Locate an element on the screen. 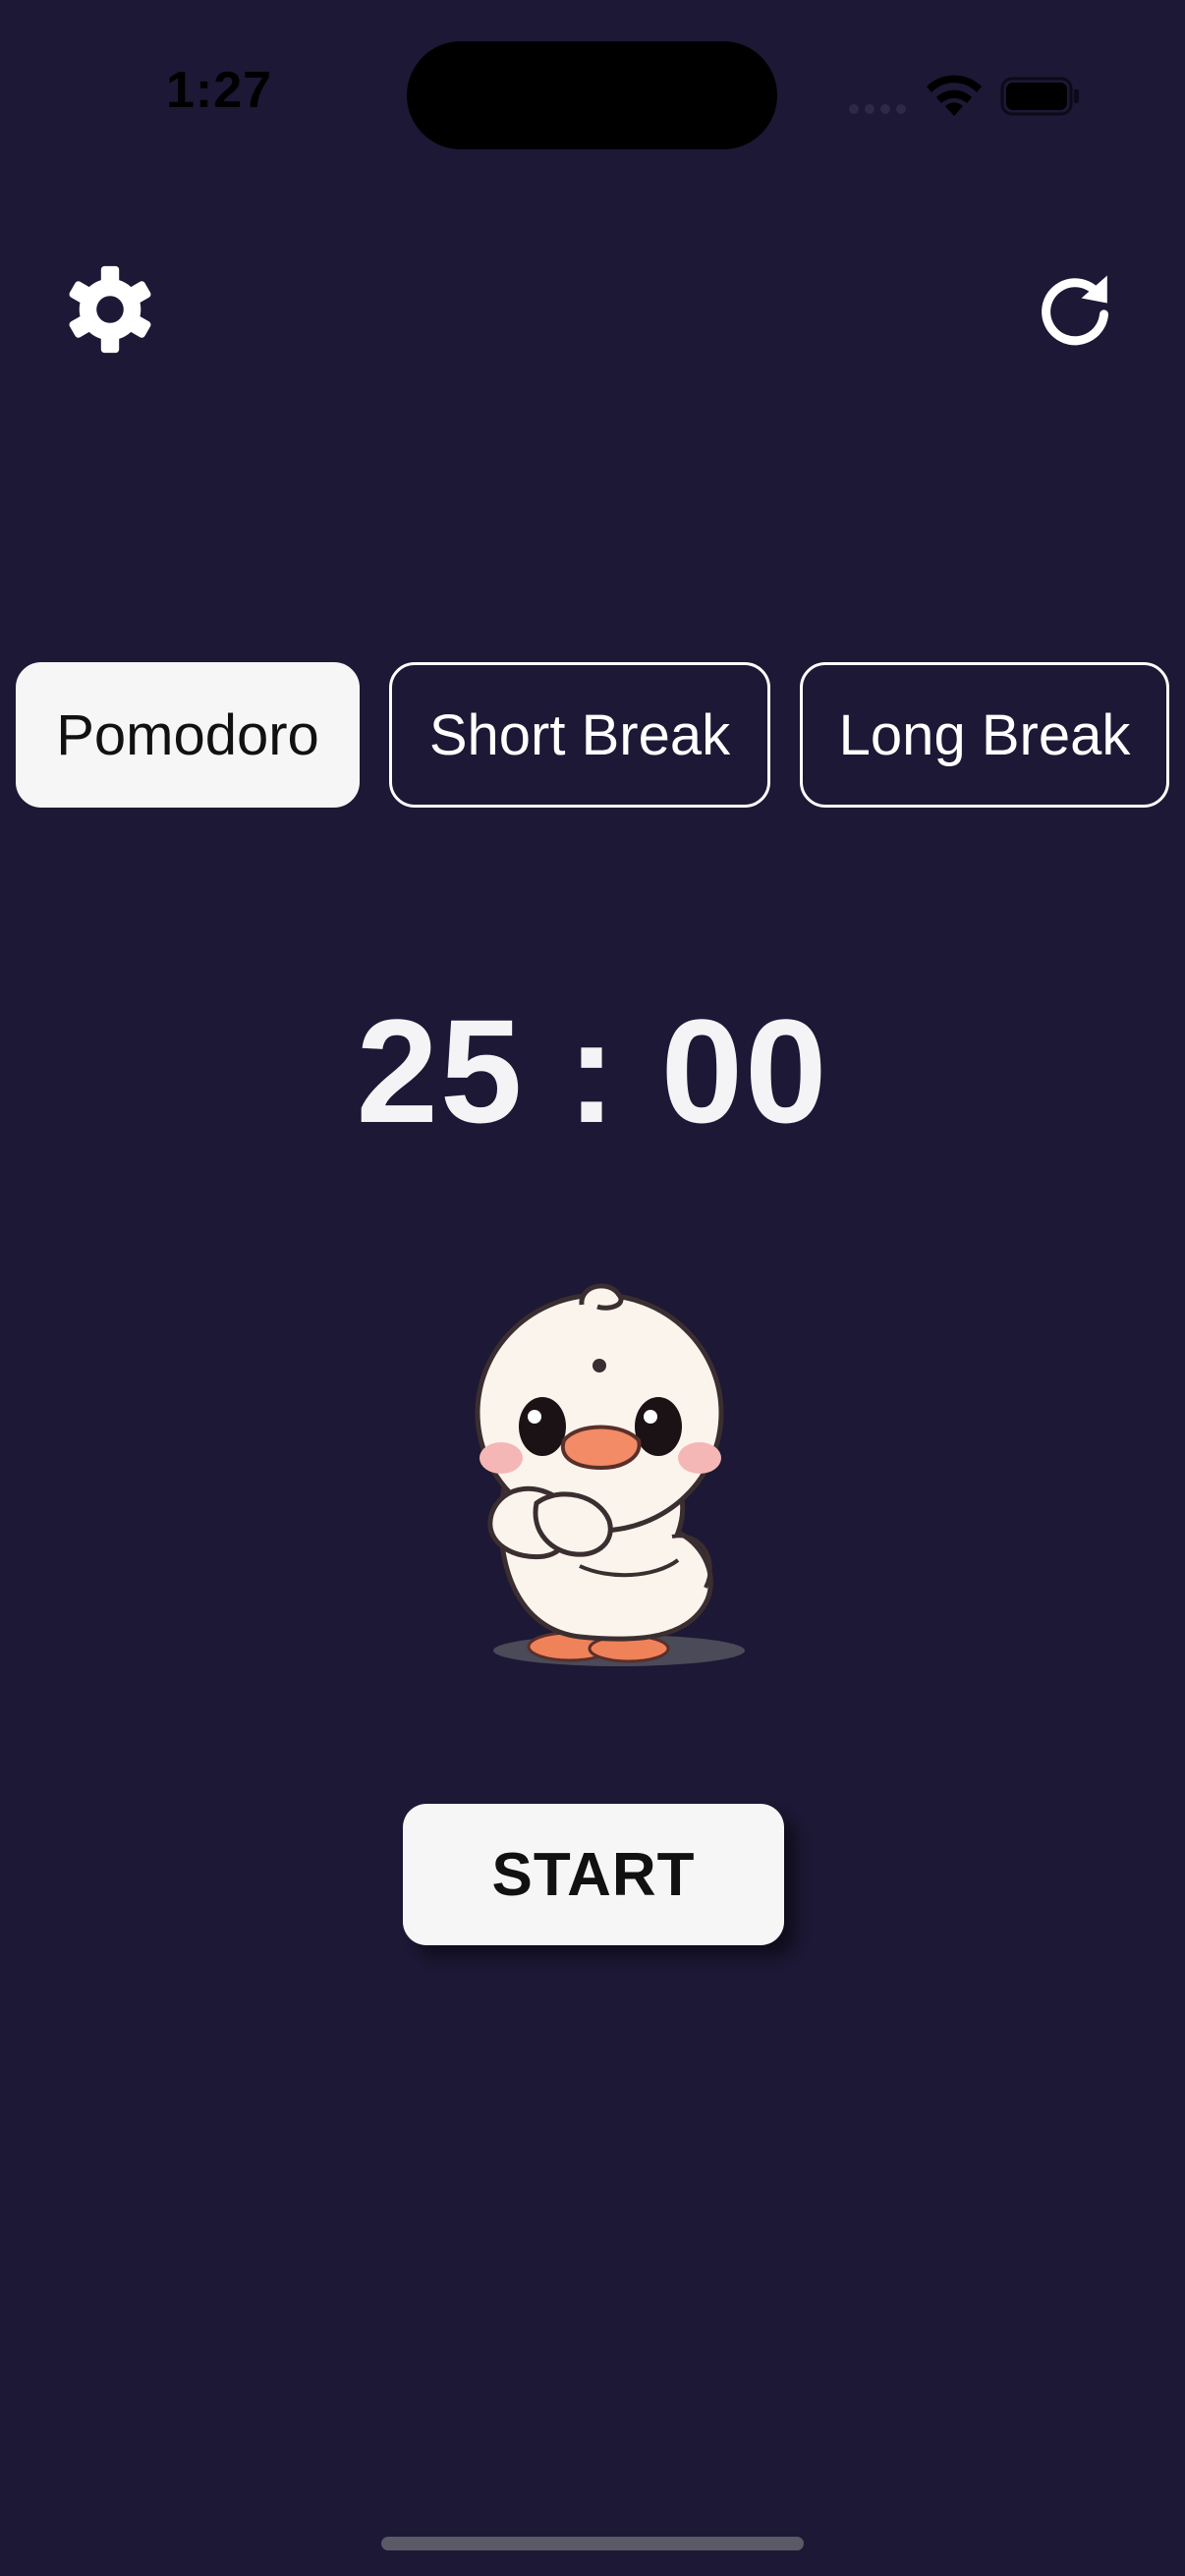 Image resolution: width=1185 pixels, height=2576 pixels. refresh-icon is located at coordinates (1076, 310).